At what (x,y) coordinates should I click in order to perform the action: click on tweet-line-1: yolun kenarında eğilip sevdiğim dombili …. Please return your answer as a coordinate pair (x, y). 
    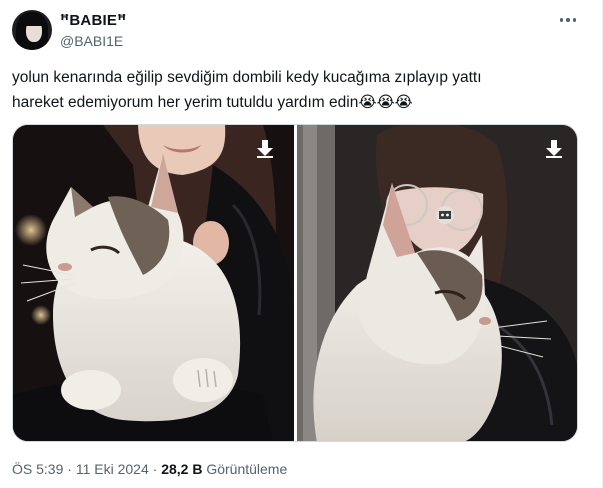
    Looking at the image, I should click on (247, 77).